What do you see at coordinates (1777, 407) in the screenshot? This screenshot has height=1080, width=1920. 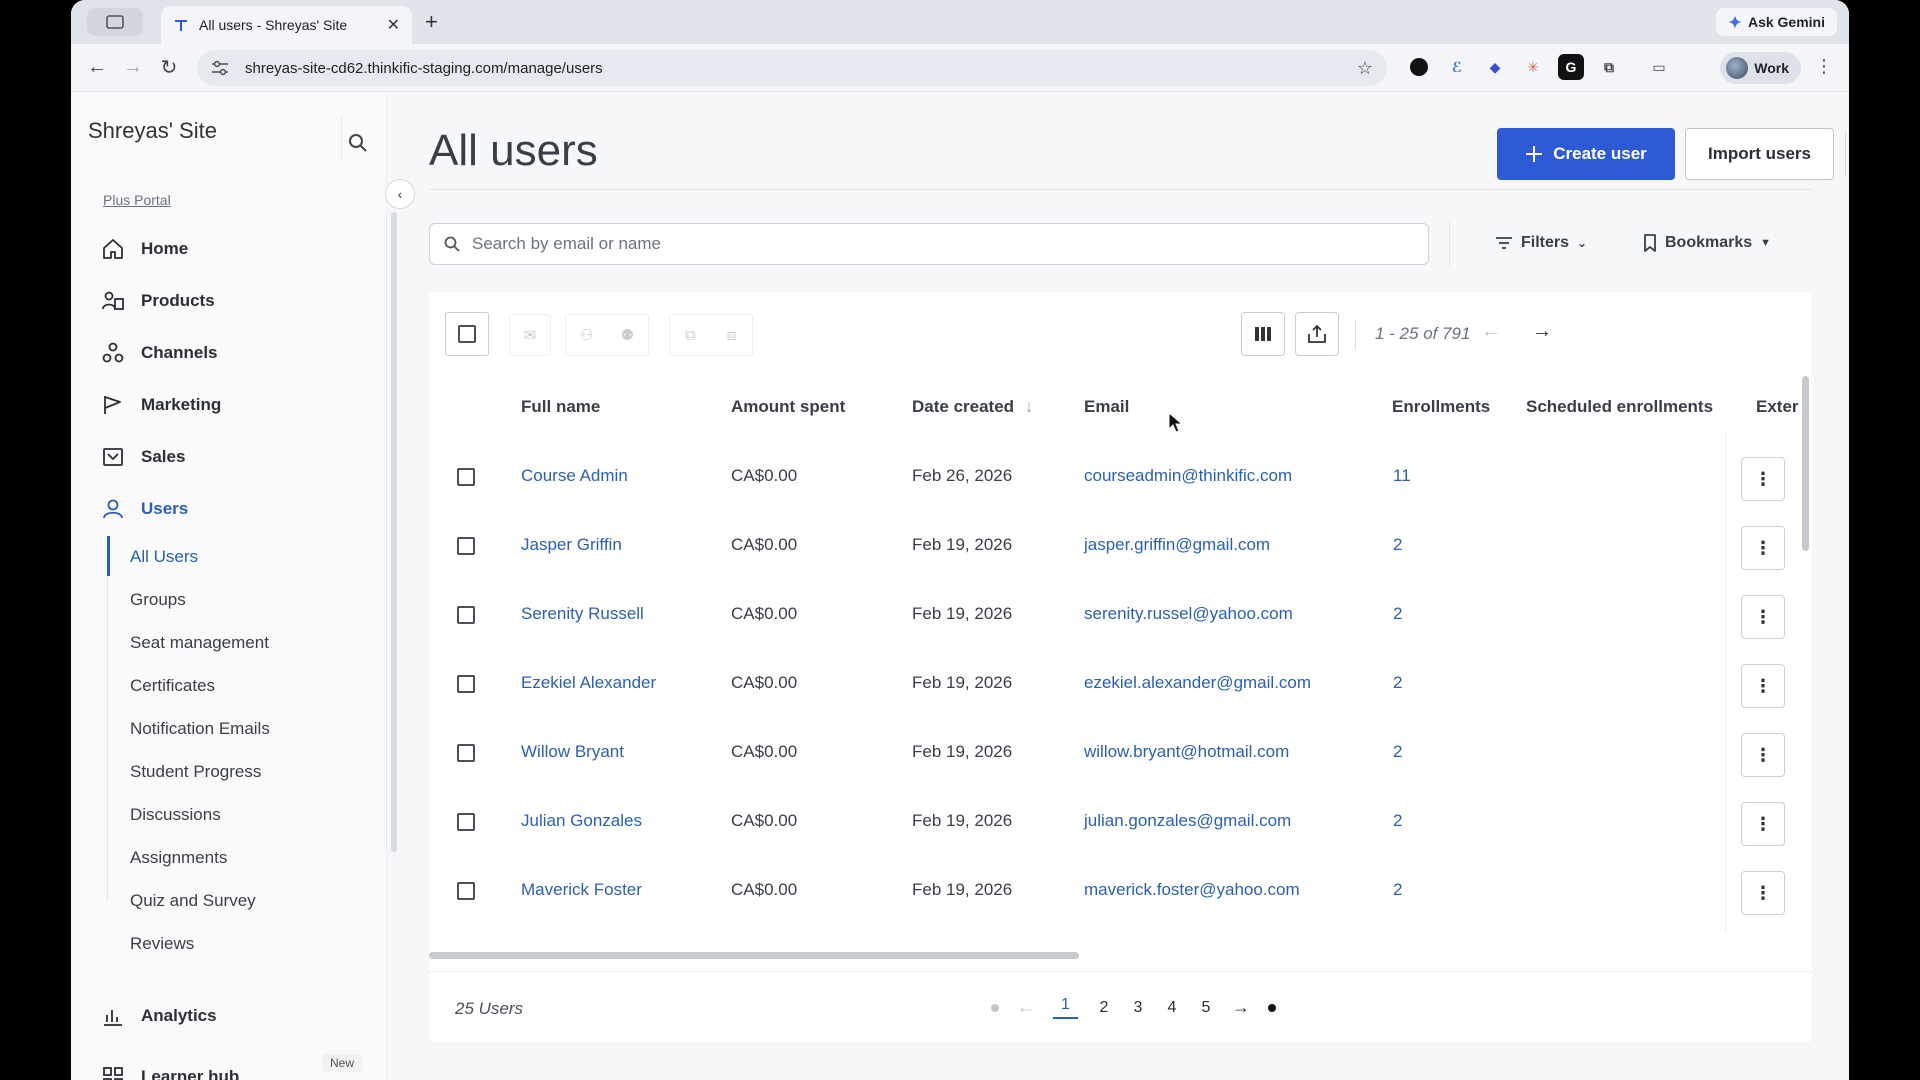 I see `column-header-external: Exter` at bounding box center [1777, 407].